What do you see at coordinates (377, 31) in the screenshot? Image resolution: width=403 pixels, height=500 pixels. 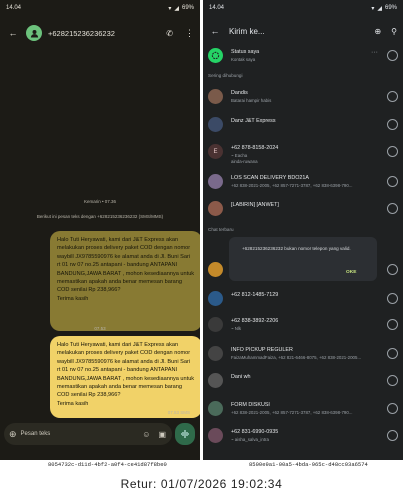 I see `add-contact-icon: ⊕` at bounding box center [377, 31].